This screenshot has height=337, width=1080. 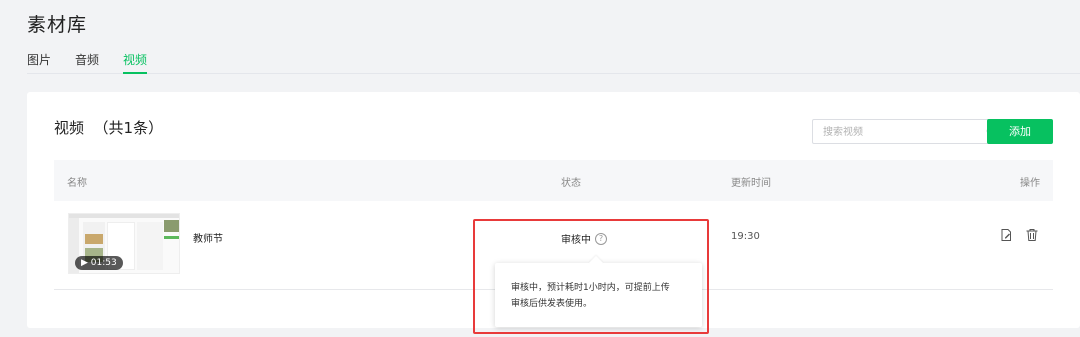 I want to click on update-time: 19:30, so click(x=745, y=236).